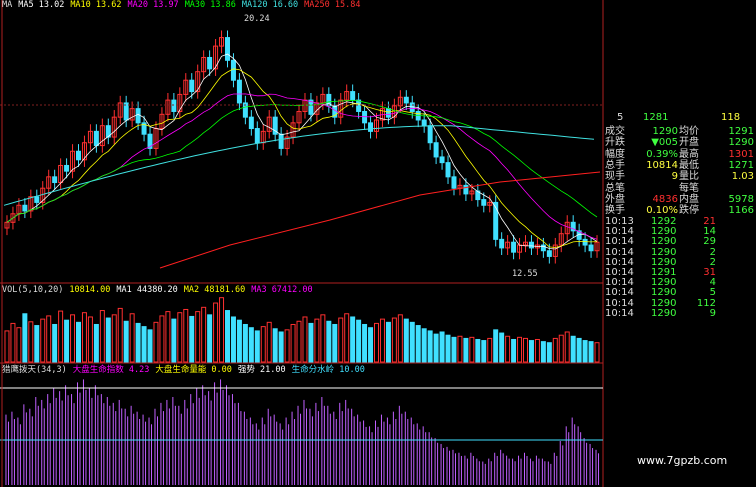 The width and height of the screenshot is (756, 487). What do you see at coordinates (679, 199) in the screenshot?
I see `quote-row: 外盘 4836 内盘 5978` at bounding box center [679, 199].